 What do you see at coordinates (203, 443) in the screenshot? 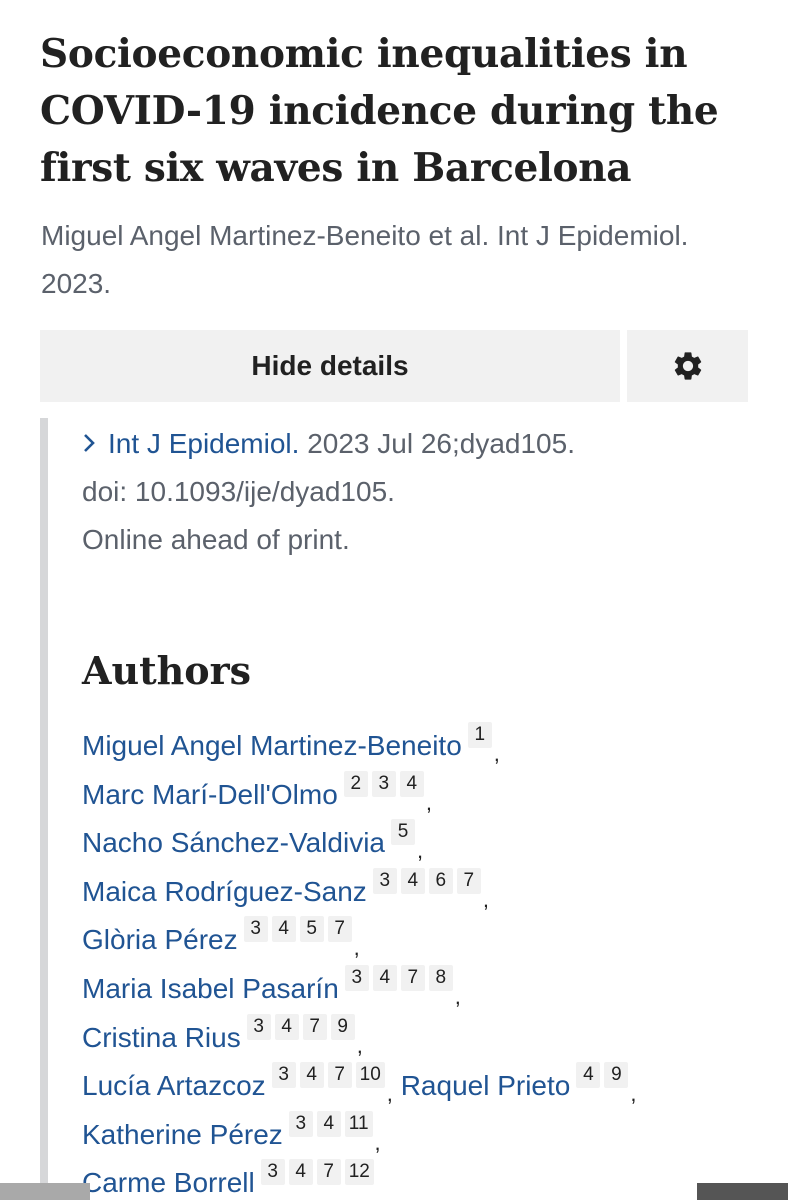
I see `journal-link: Int J Epidemiol.` at bounding box center [203, 443].